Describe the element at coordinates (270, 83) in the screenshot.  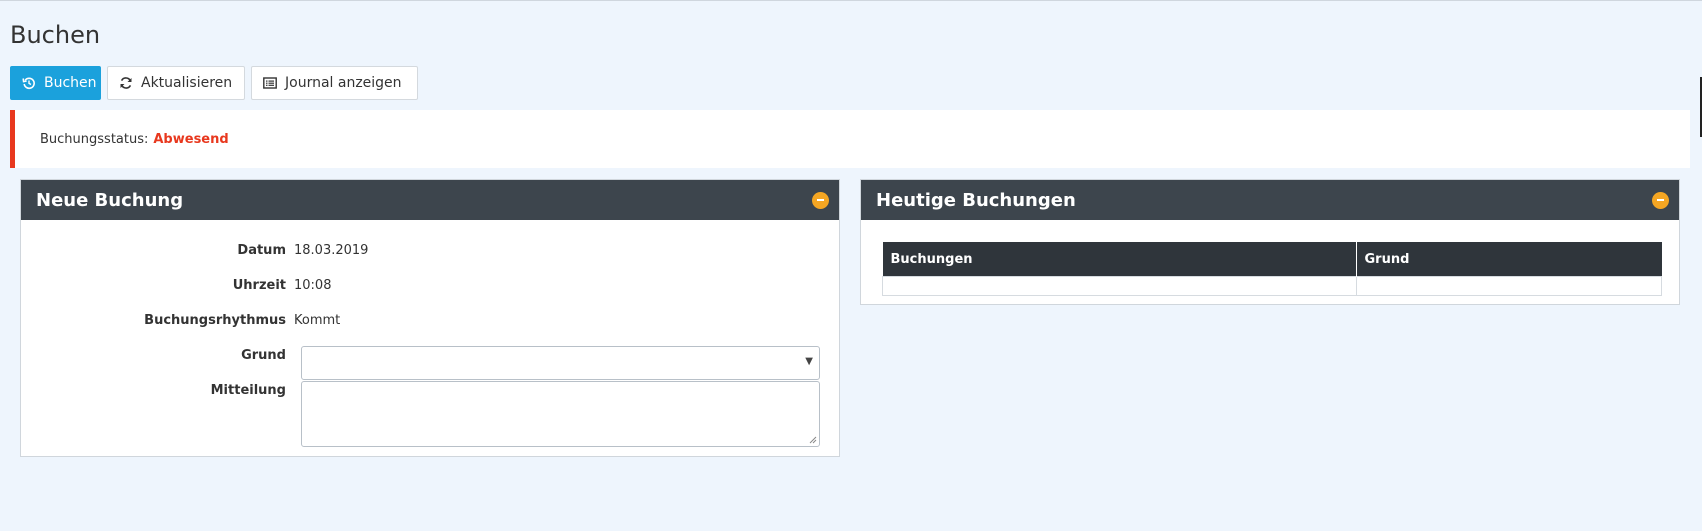
I see `list-alt-icon` at that location.